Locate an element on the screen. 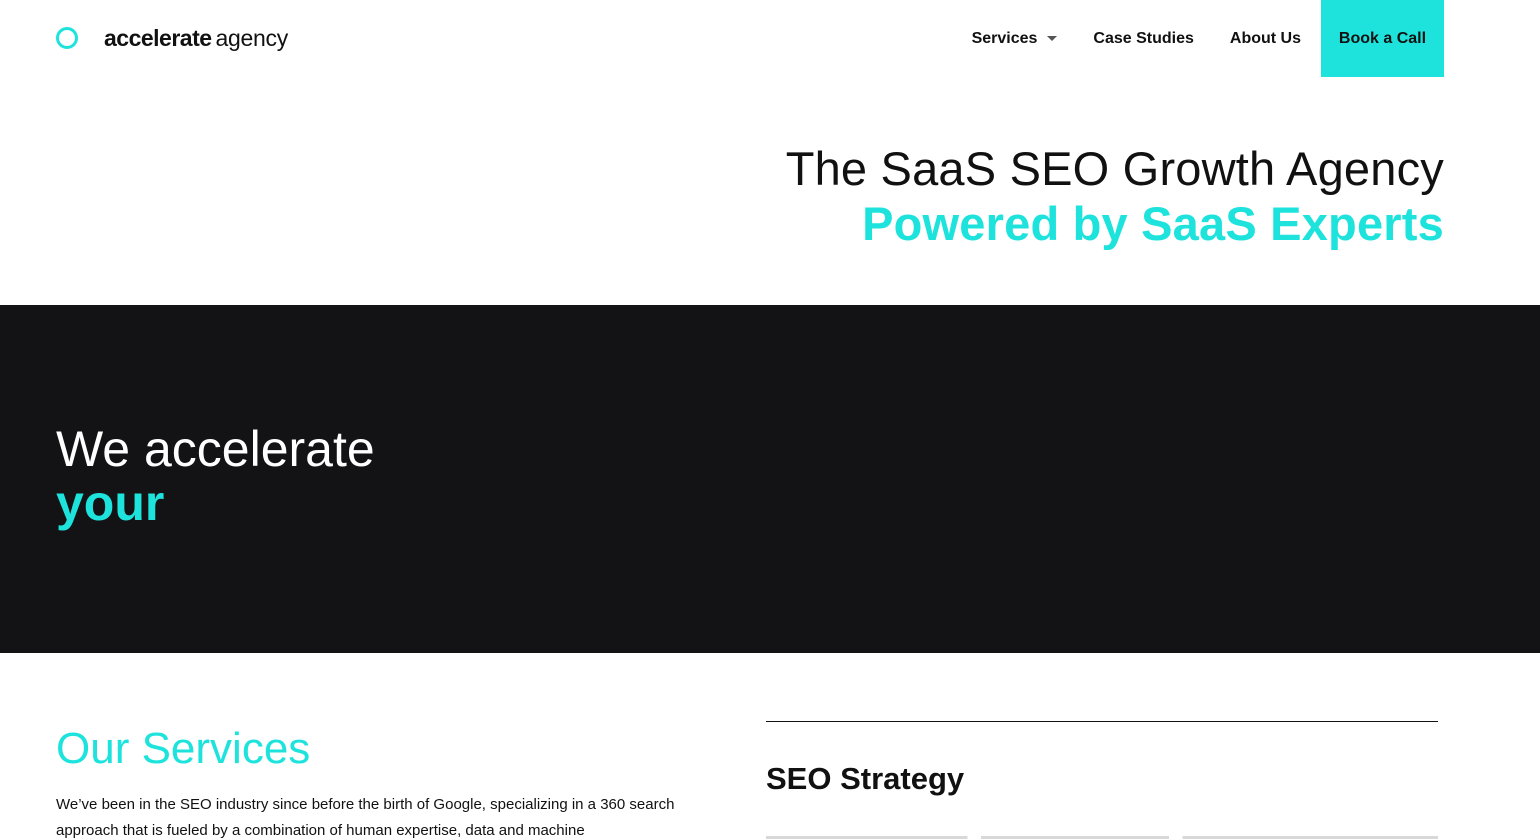 The image size is (1540, 840). ring-icon is located at coordinates (67, 38).